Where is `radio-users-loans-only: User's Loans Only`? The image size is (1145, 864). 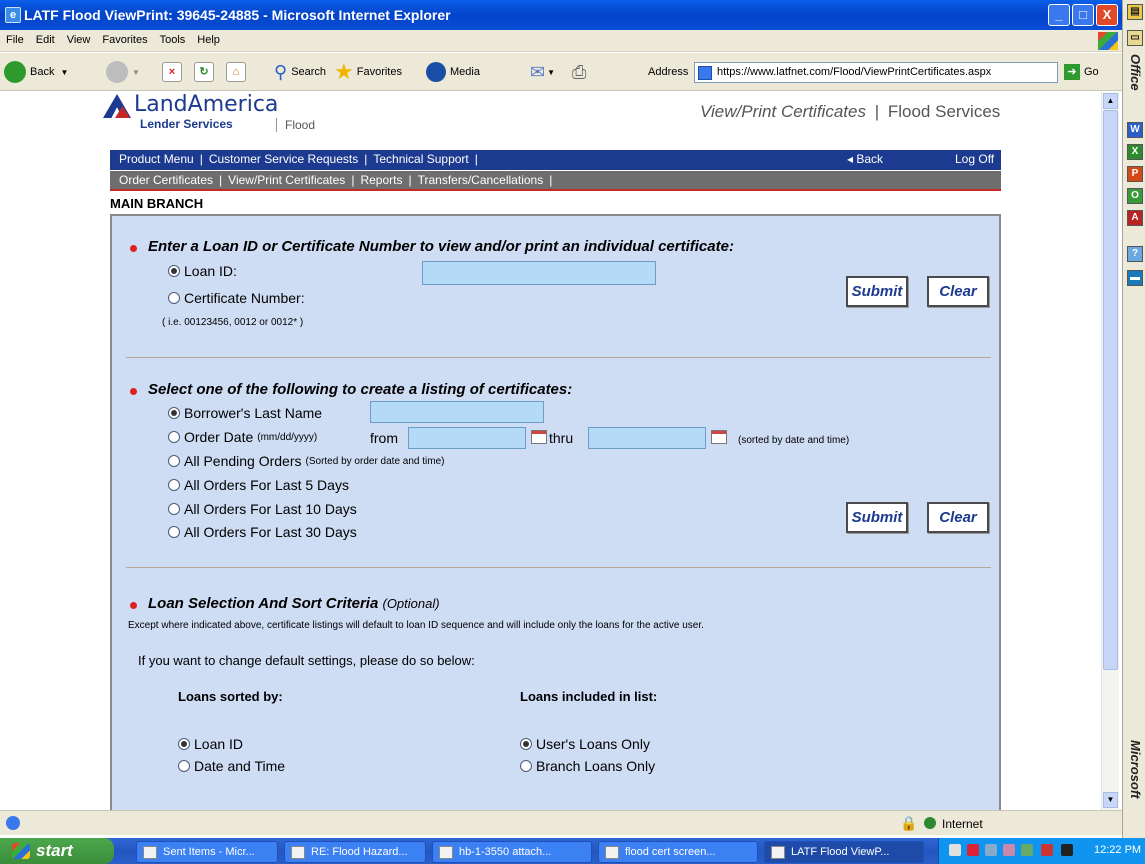 radio-users-loans-only: User's Loans Only is located at coordinates (585, 744).